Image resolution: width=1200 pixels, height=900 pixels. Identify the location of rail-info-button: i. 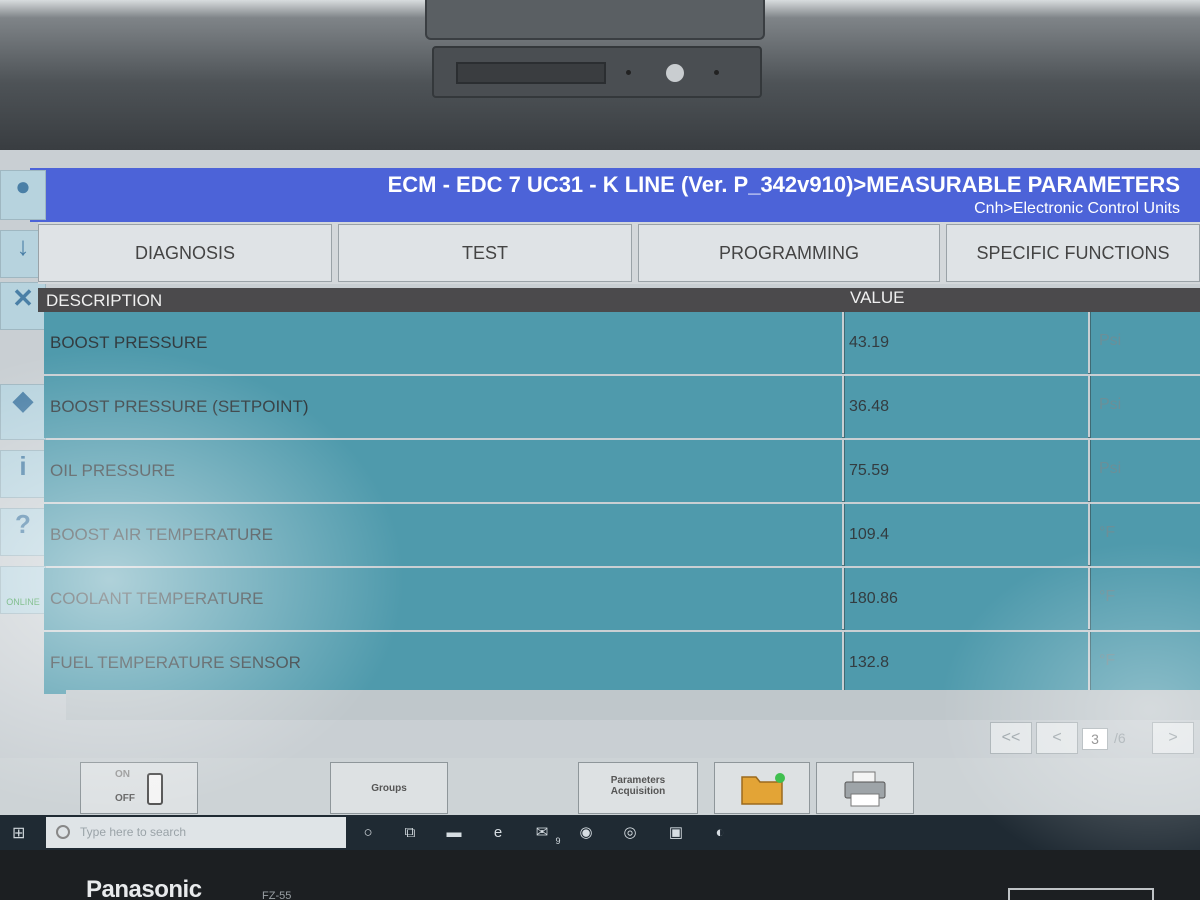
(23, 474).